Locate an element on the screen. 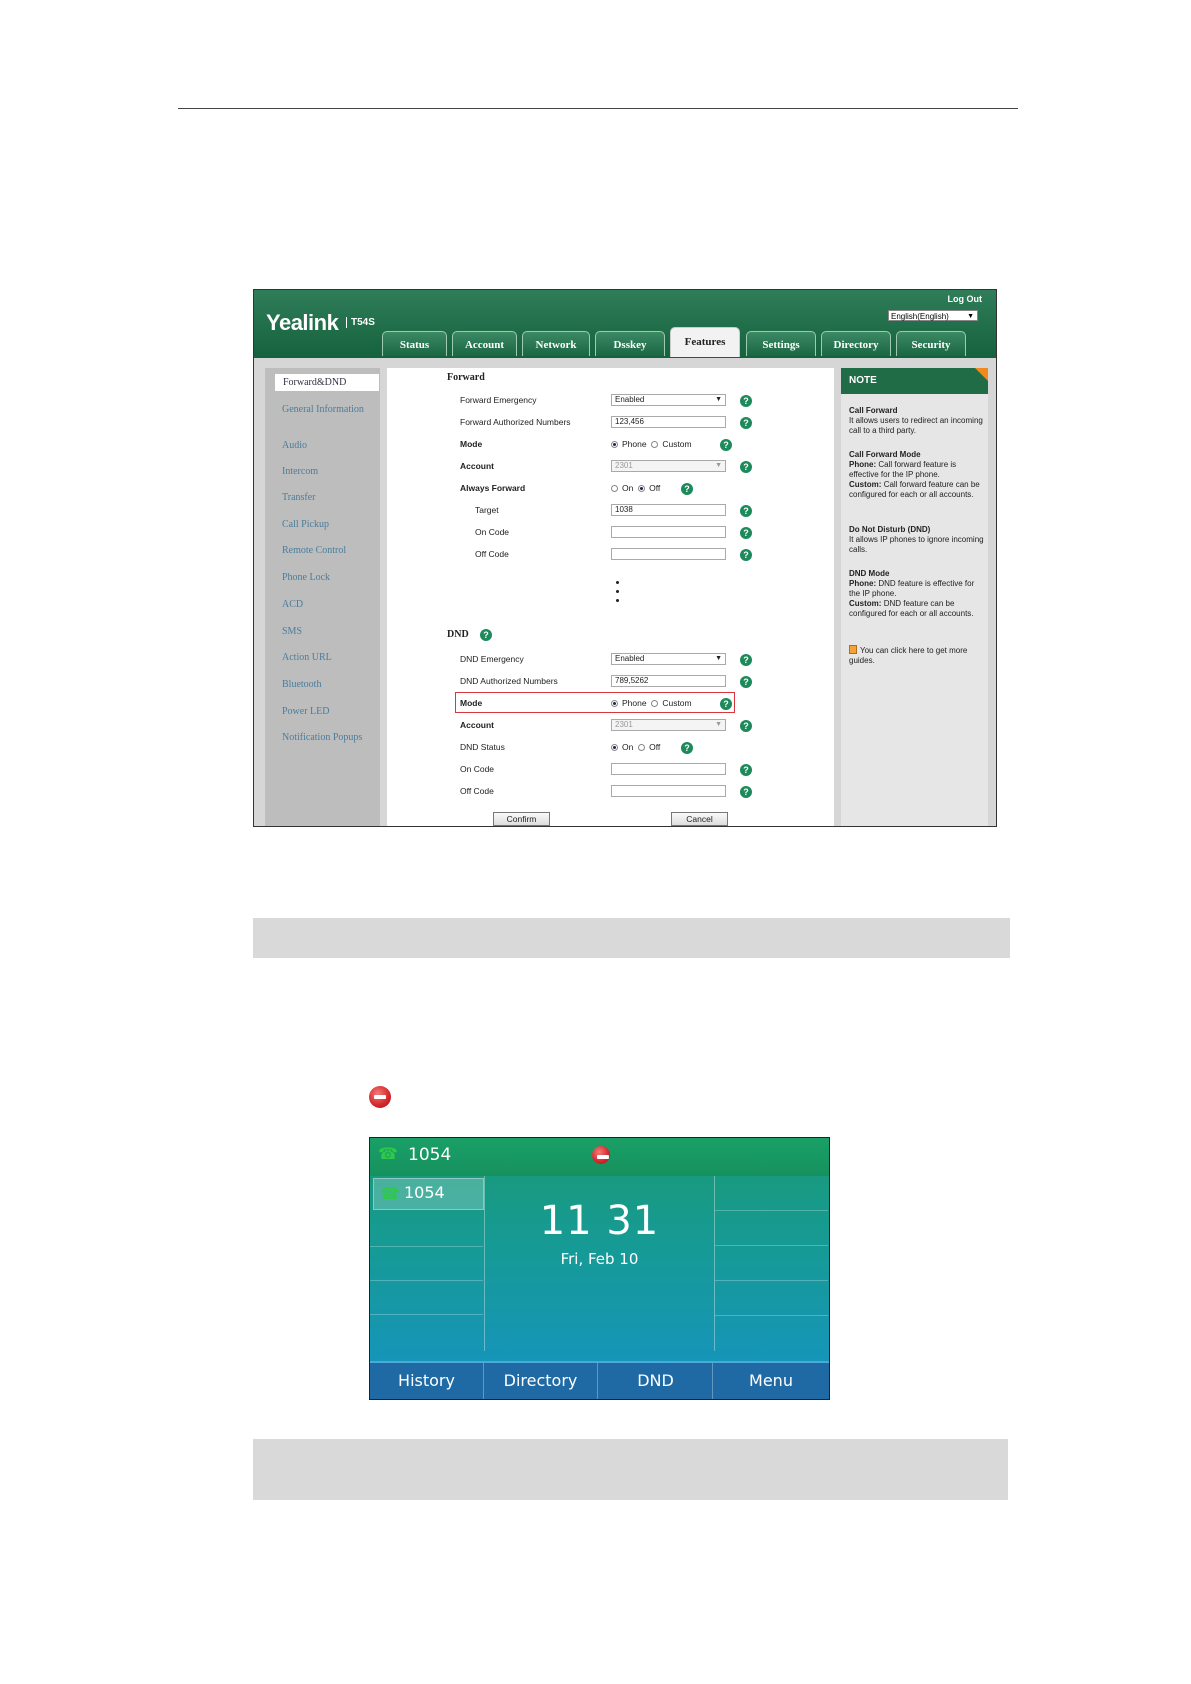  line-key-1-label: 1054 is located at coordinates (424, 1192).